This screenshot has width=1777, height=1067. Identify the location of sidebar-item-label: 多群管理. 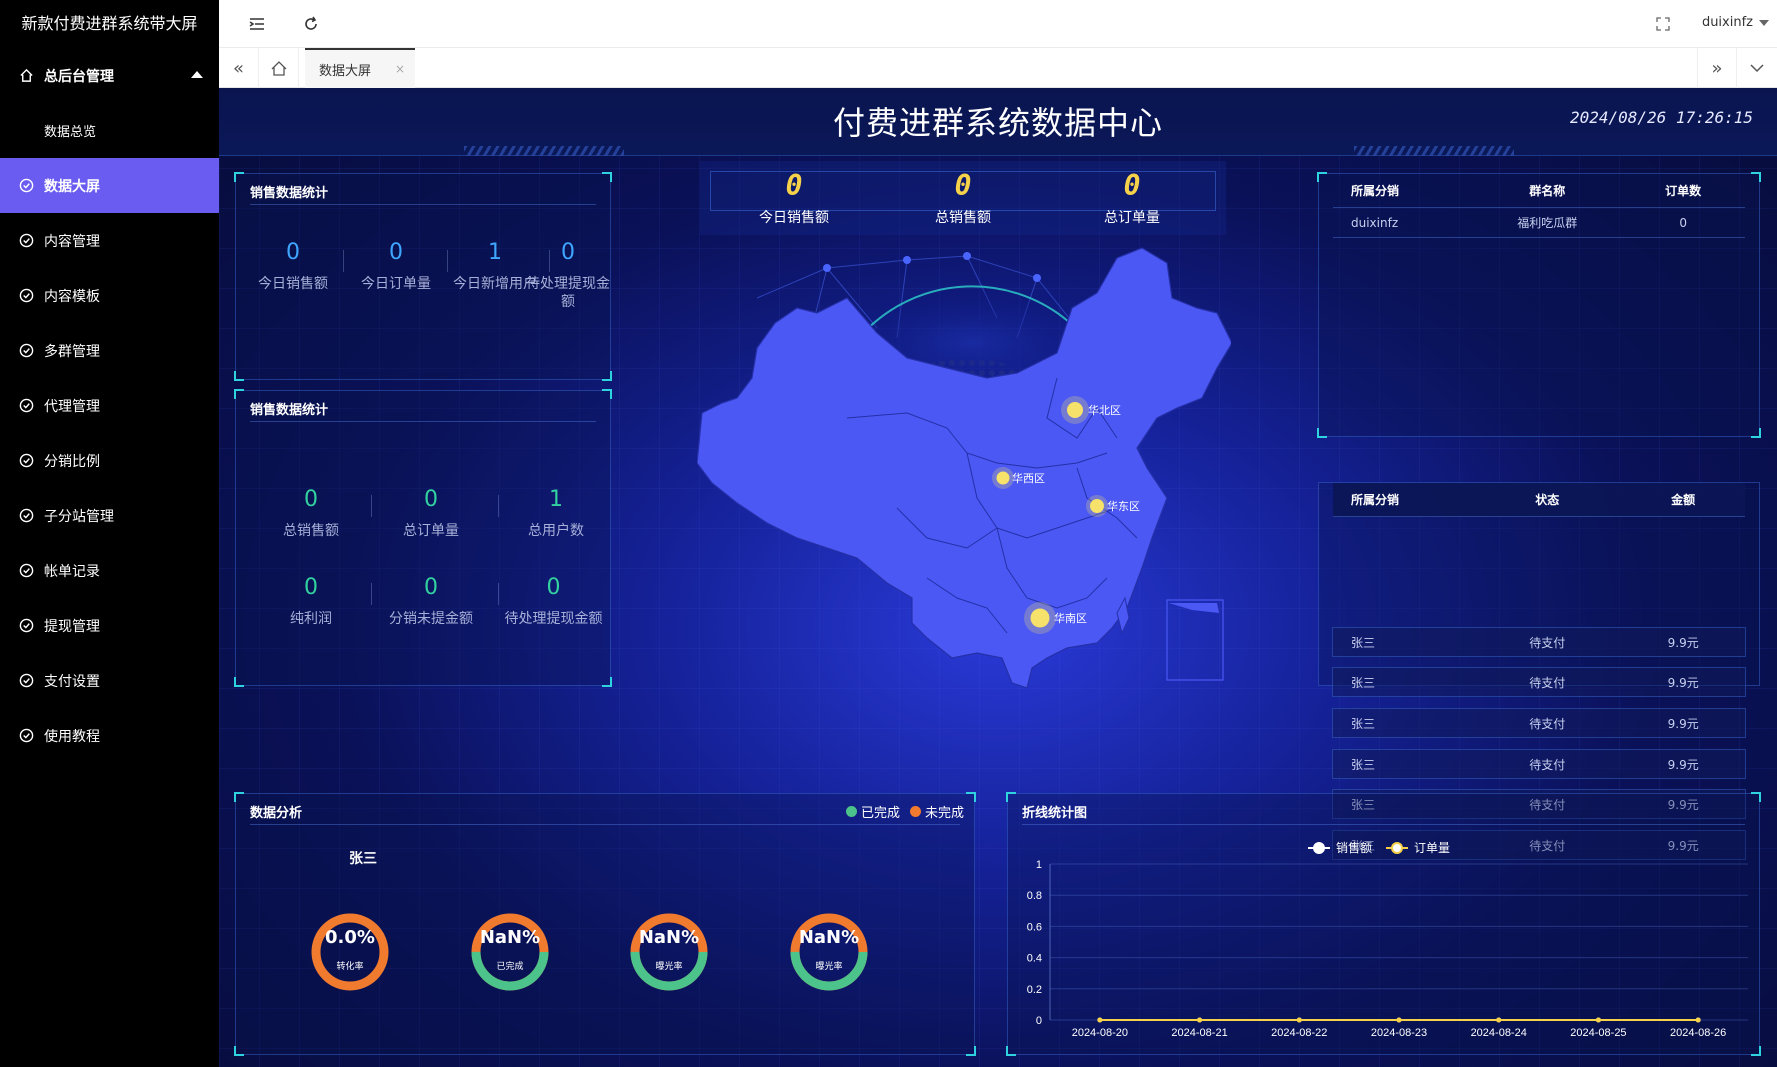
(72, 351).